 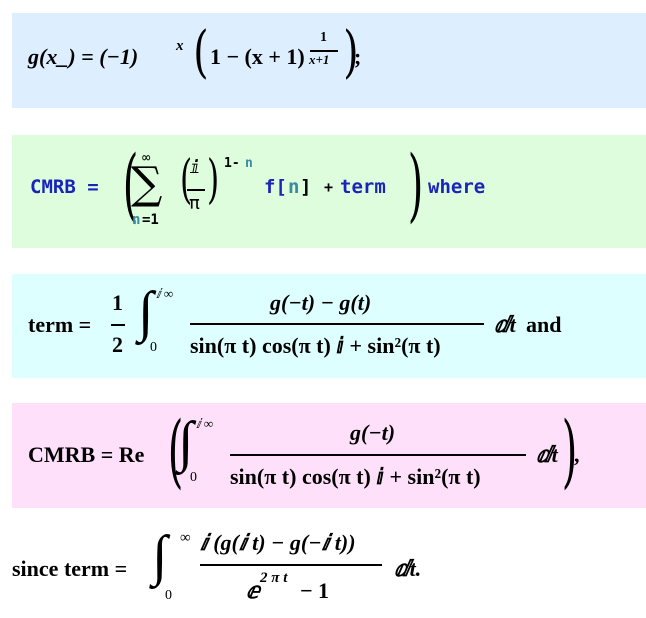 What do you see at coordinates (329, 187) in the screenshot?
I see `plus-sign: +` at bounding box center [329, 187].